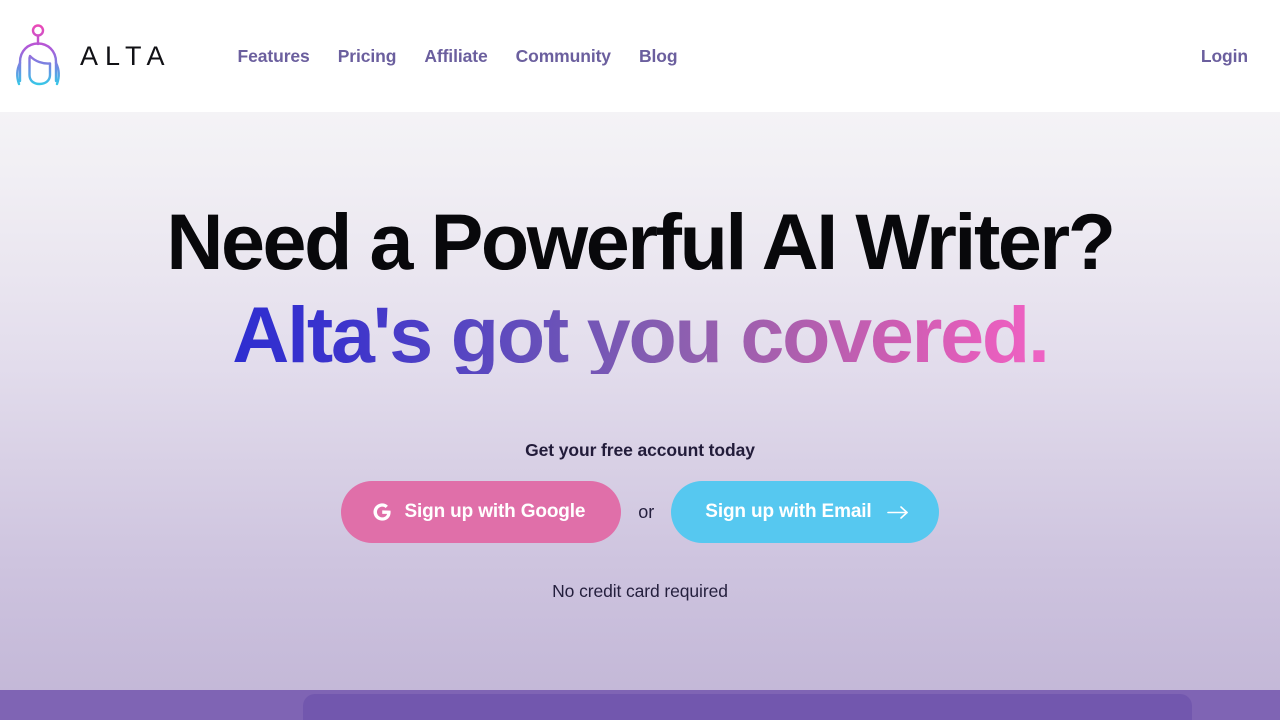 This screenshot has height=720, width=1280. I want to click on arrow-right-icon, so click(896, 512).